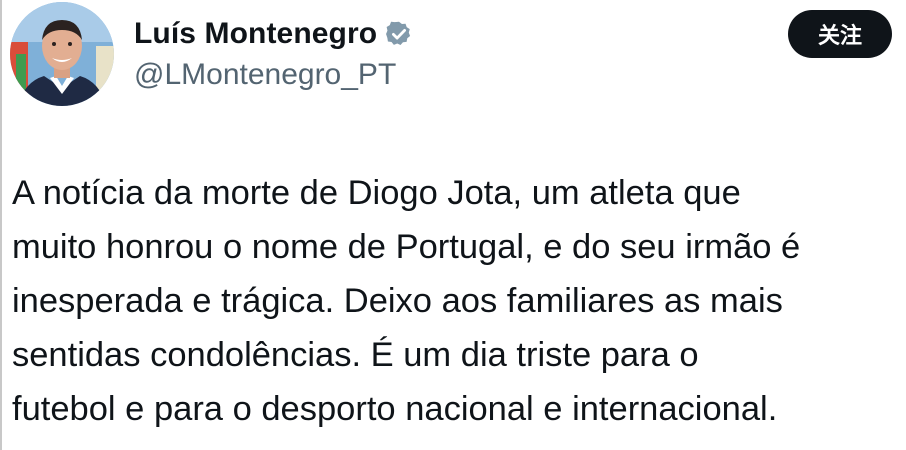  What do you see at coordinates (840, 34) in the screenshot?
I see `follow-button: 关注` at bounding box center [840, 34].